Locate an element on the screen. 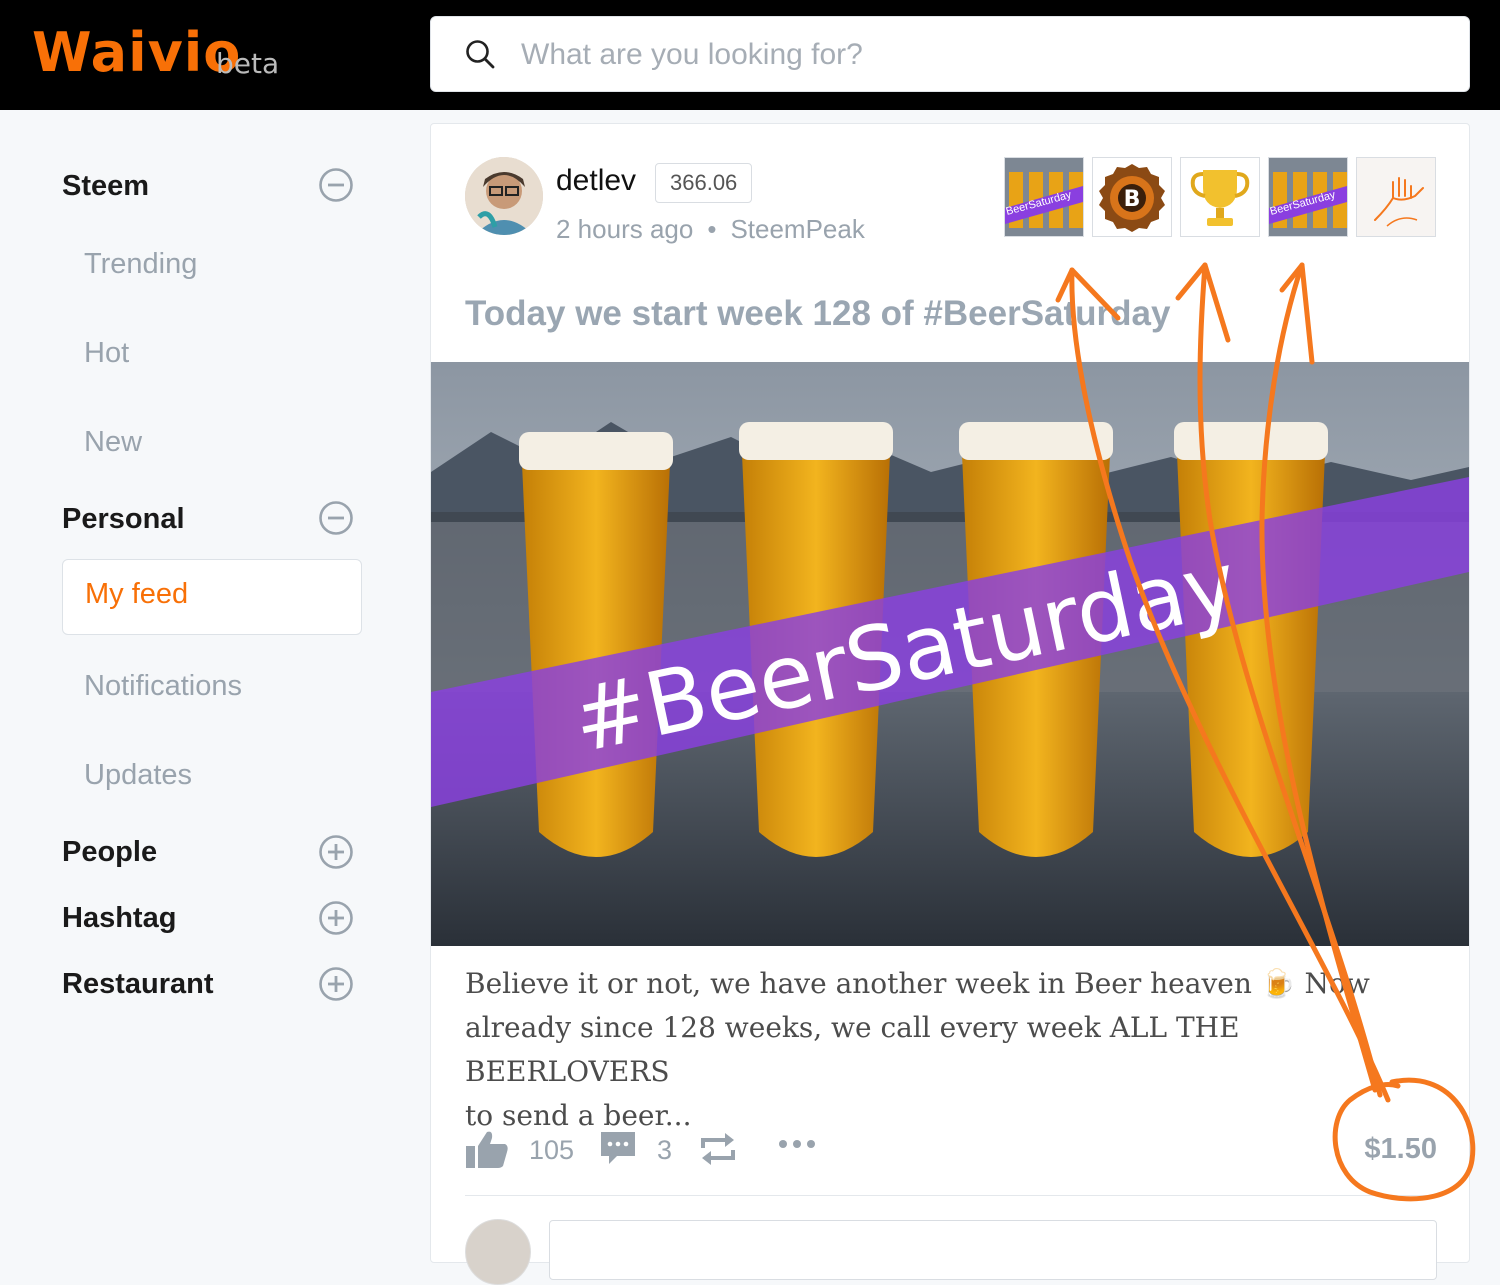 The height and width of the screenshot is (1285, 1500). logo: Waivio is located at coordinates (136, 53).